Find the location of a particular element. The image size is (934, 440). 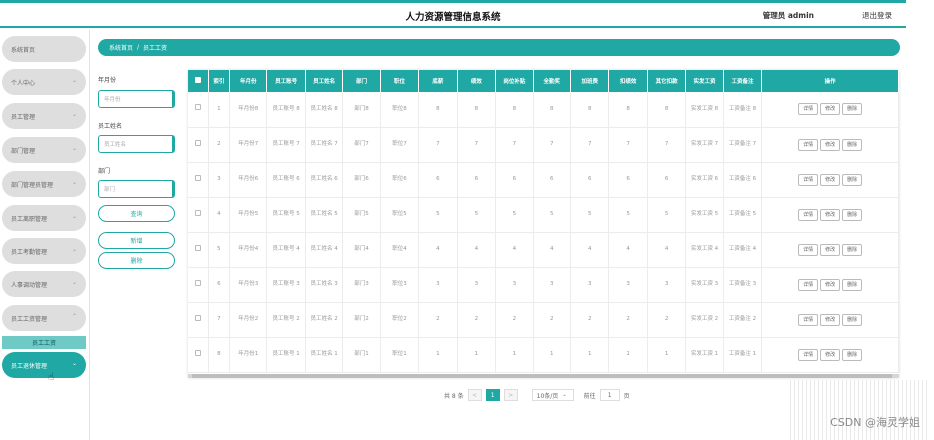

col-dept: 部门 is located at coordinates (361, 81).